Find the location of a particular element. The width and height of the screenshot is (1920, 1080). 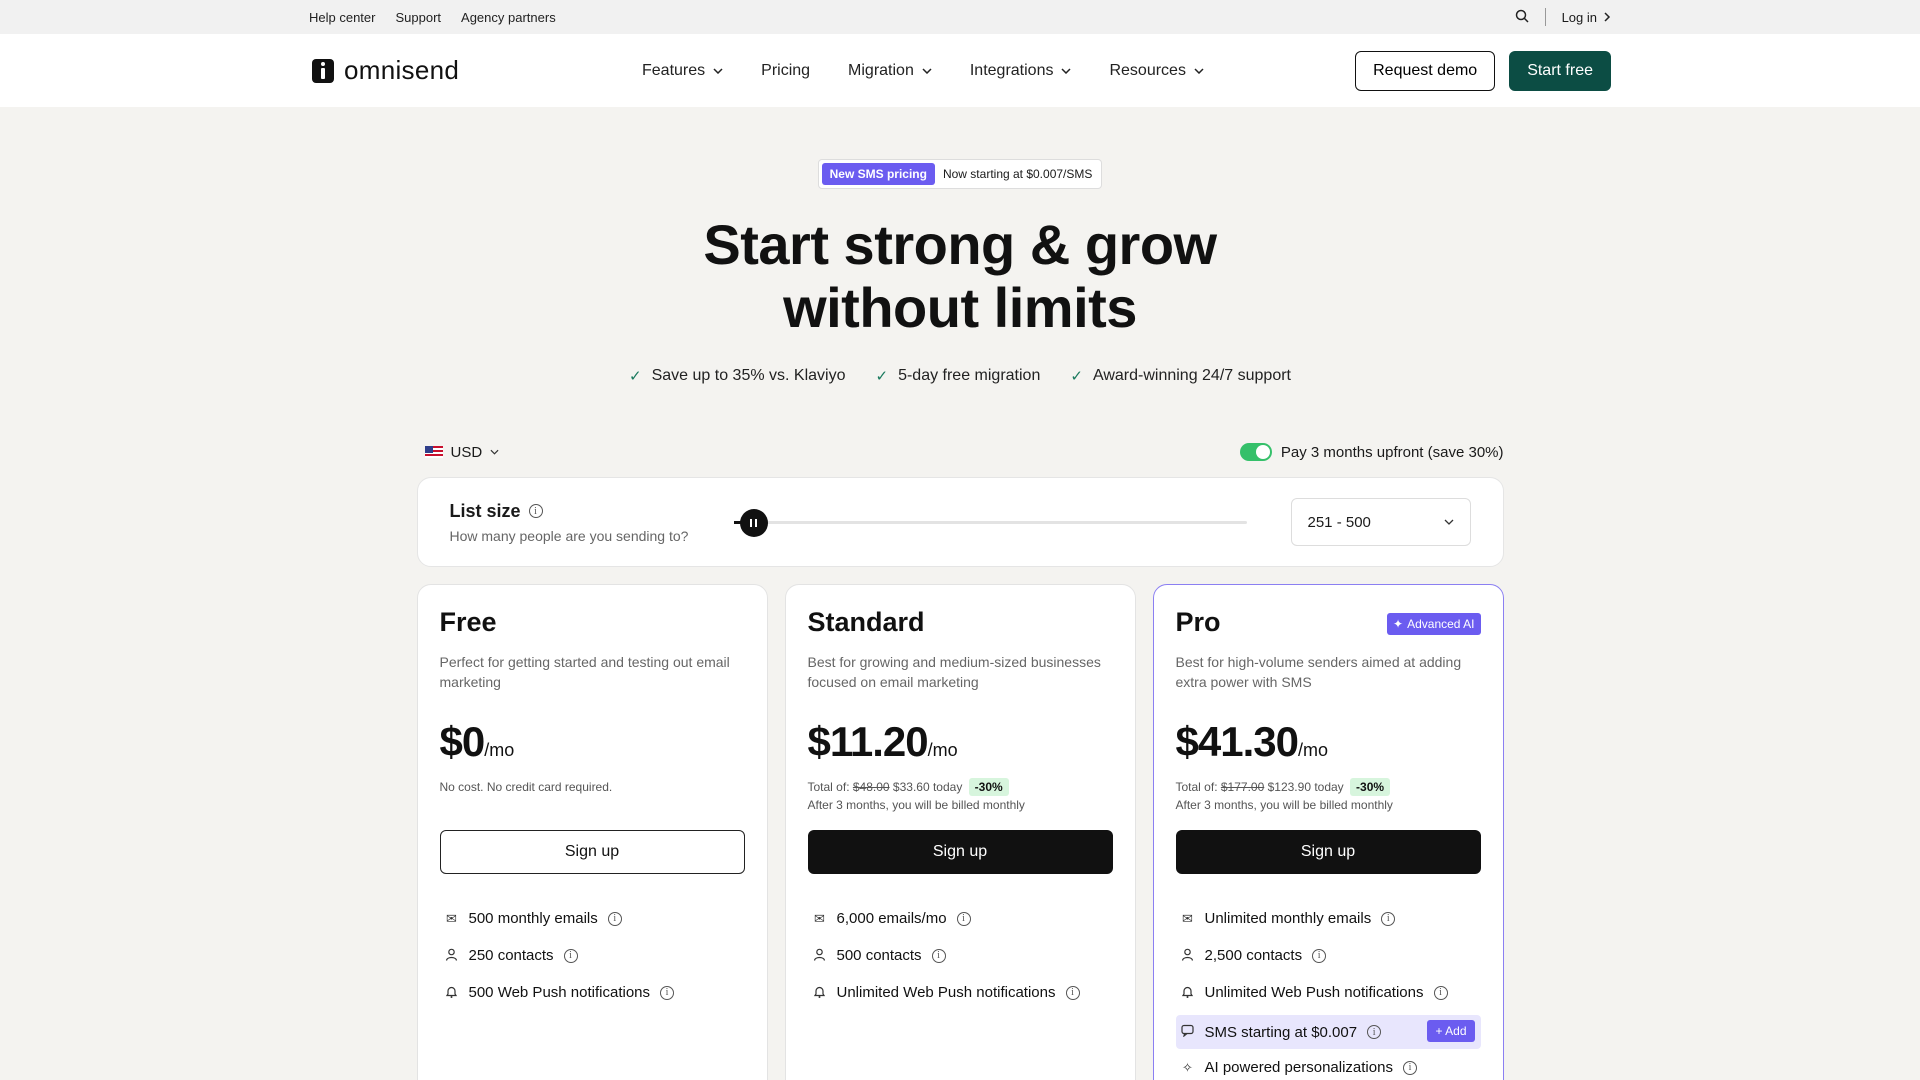

feature-item: ✉ Unlimited monthly emails i is located at coordinates (1328, 918).